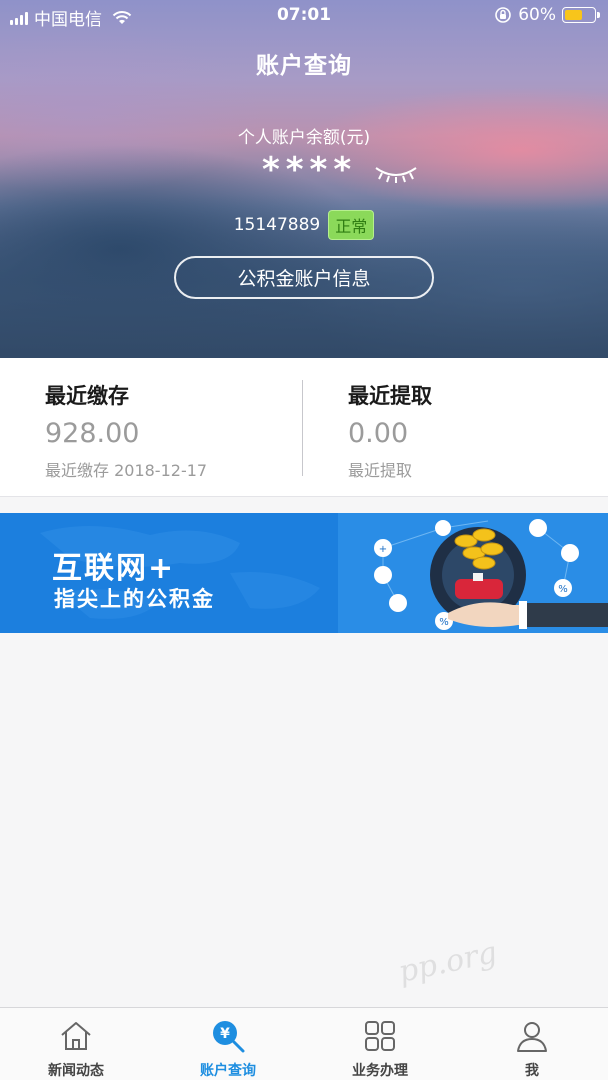 This screenshot has width=608, height=1080. Describe the element at coordinates (277, 225) in the screenshot. I see `account-number: 15147889` at that location.